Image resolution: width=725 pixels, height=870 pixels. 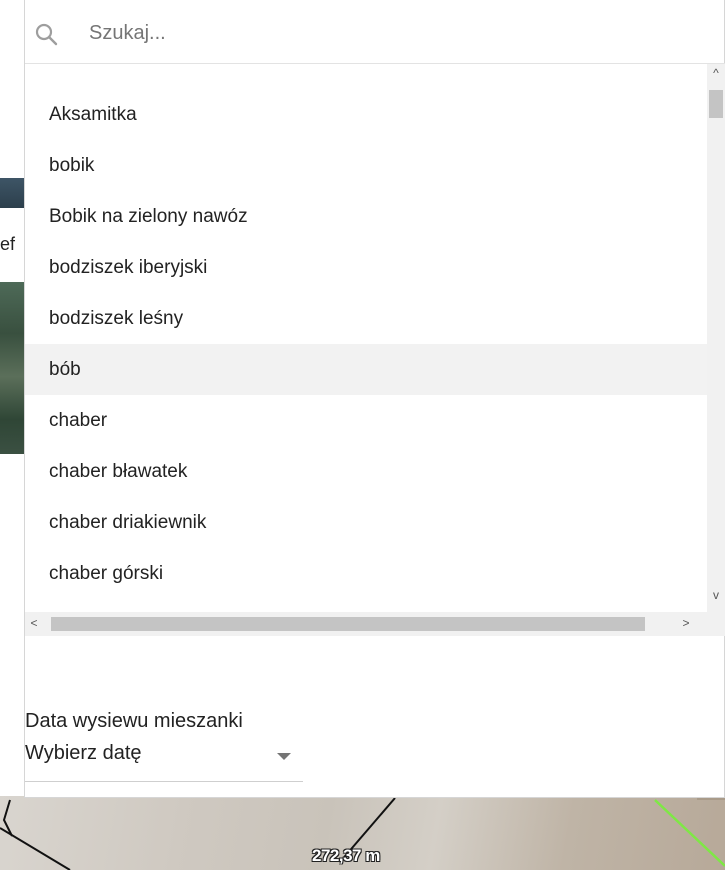 What do you see at coordinates (716, 595) in the screenshot?
I see `scroll-down-arrow: v` at bounding box center [716, 595].